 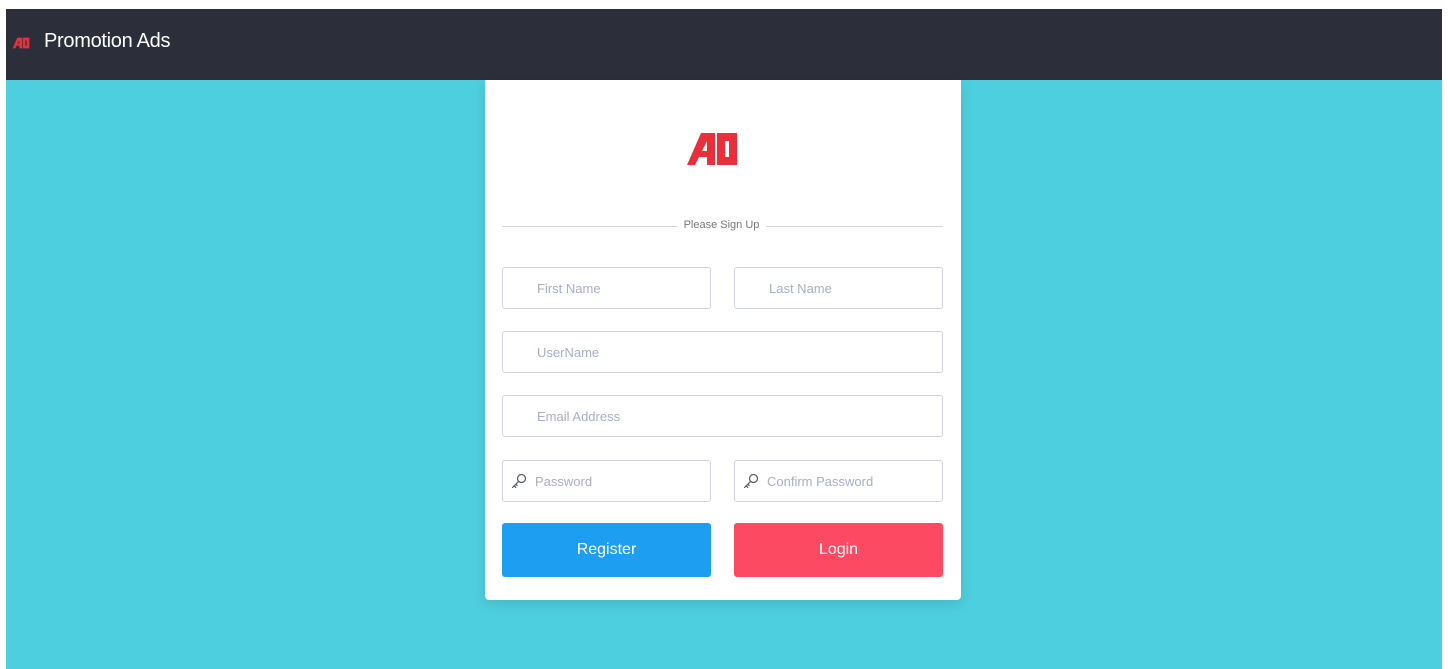 What do you see at coordinates (800, 288) in the screenshot?
I see `last-name-placeholder: Last Name` at bounding box center [800, 288].